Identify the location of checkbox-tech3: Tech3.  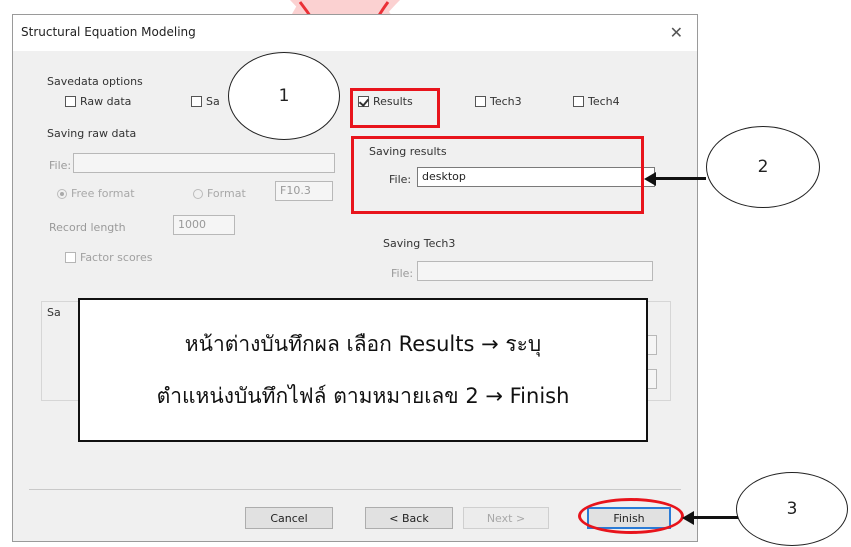
(498, 101).